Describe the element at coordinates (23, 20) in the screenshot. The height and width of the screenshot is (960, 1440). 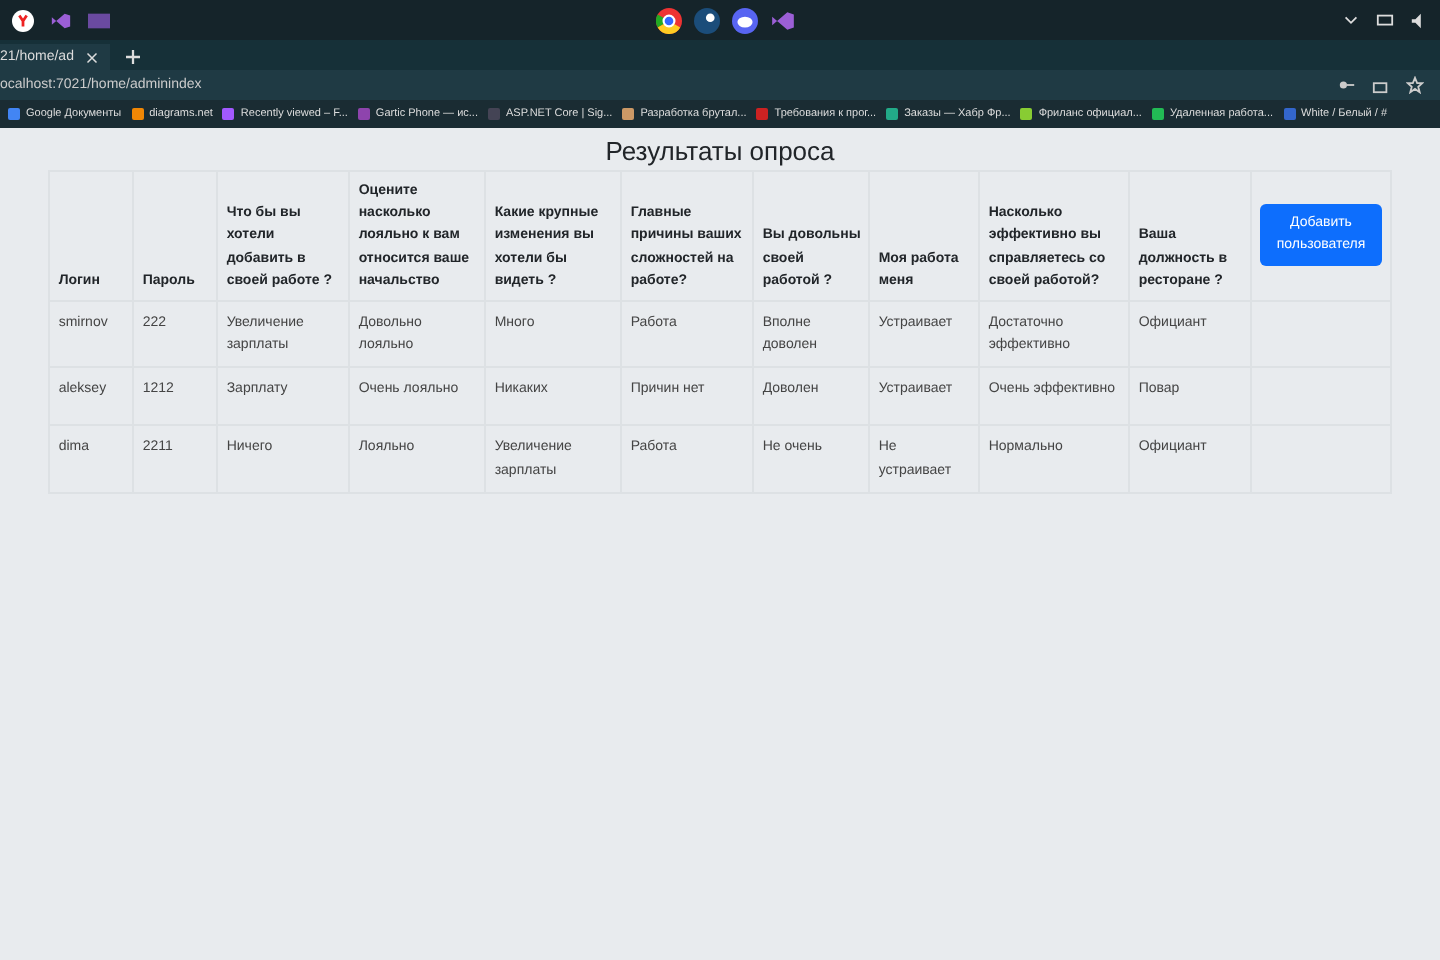
I see `browser-icon` at that location.